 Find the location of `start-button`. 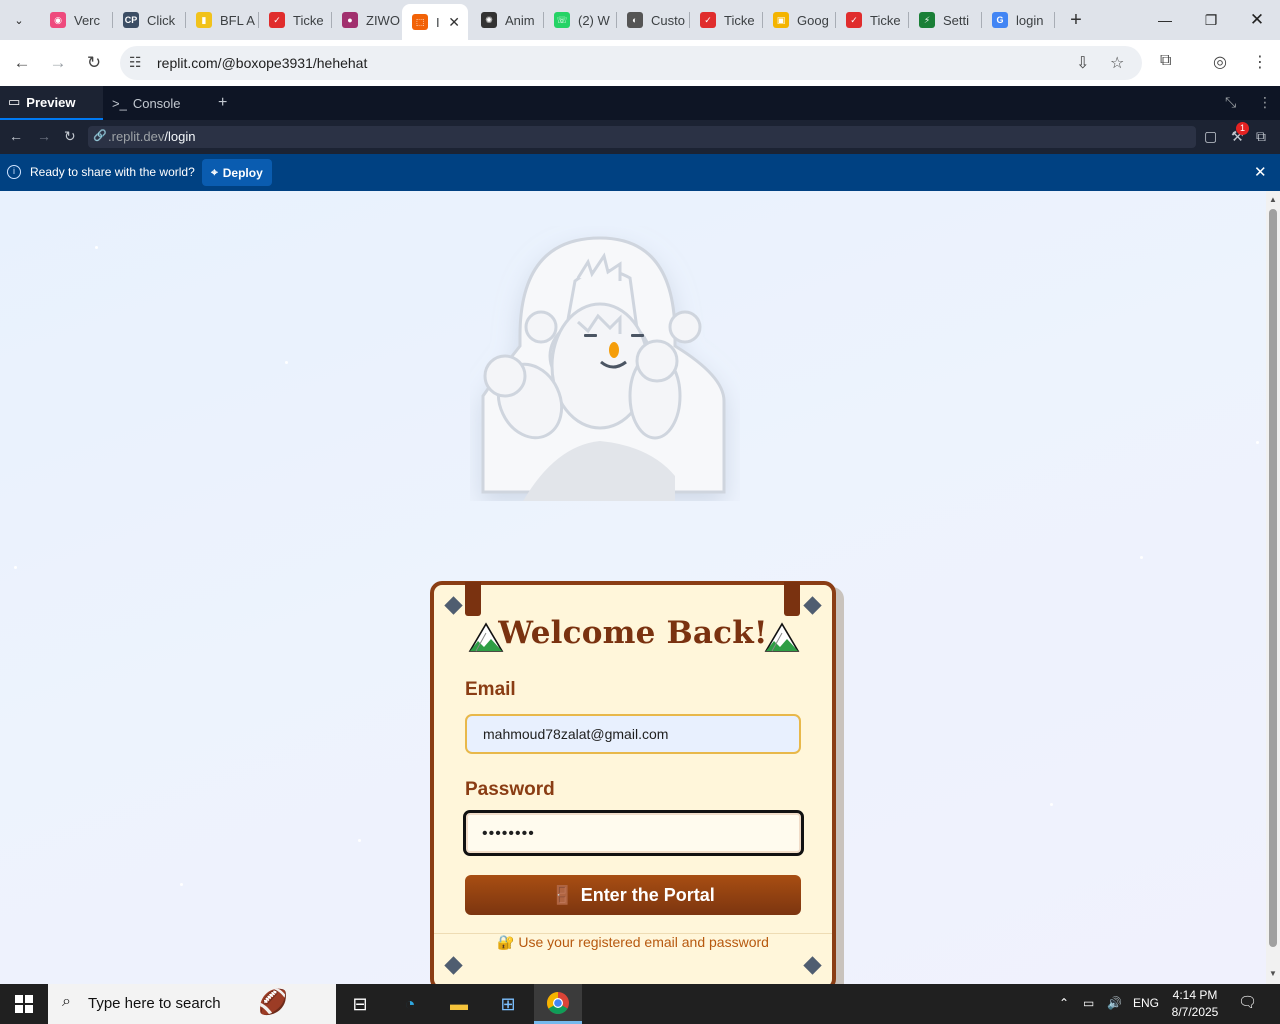

start-button is located at coordinates (24, 1004).